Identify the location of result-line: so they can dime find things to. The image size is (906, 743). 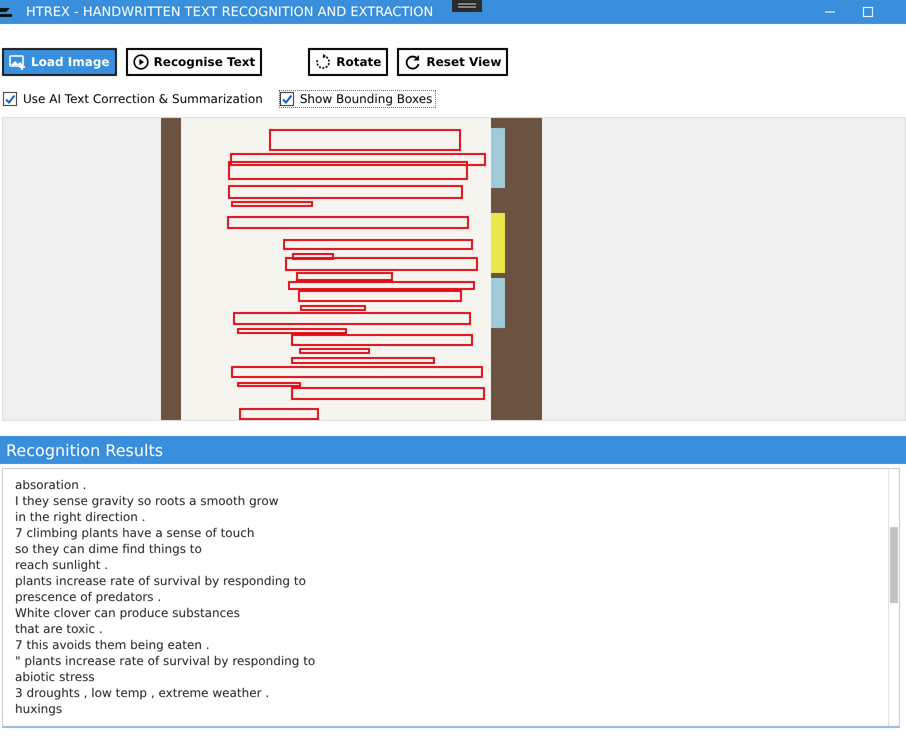
(109, 549).